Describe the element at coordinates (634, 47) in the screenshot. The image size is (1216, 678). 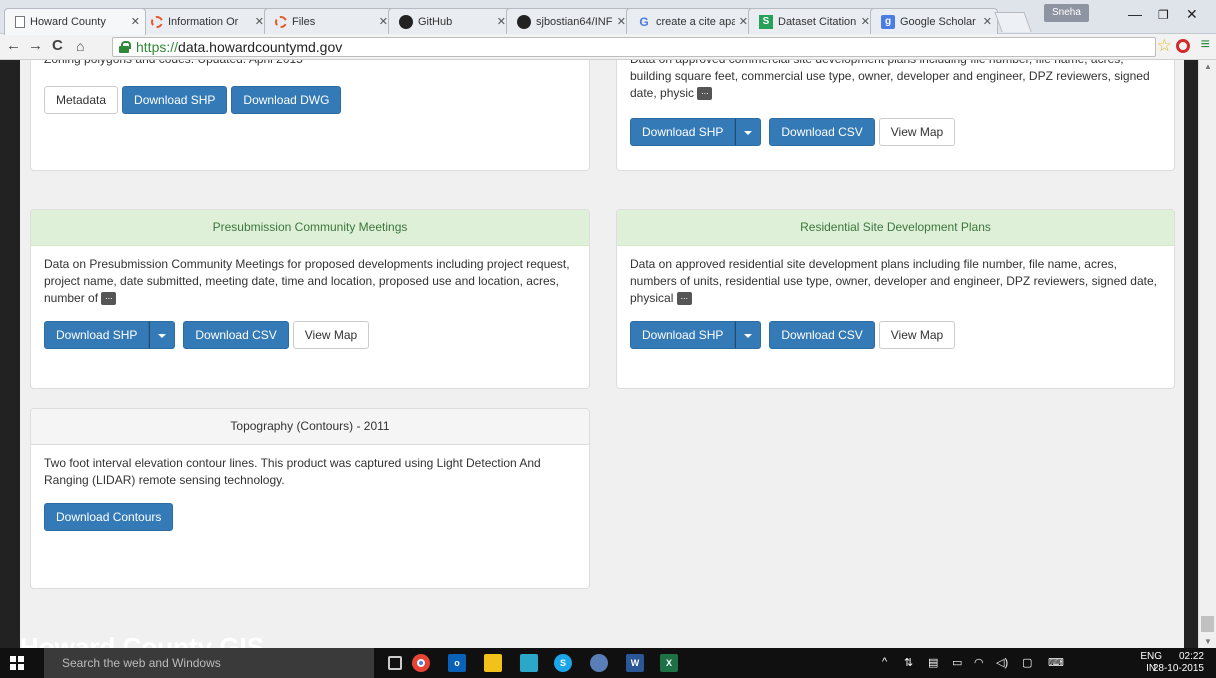
I see `url-input: https://data.howardcountymd.gov` at that location.